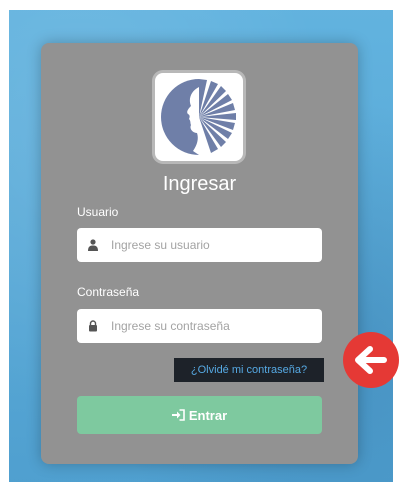 This screenshot has height=490, width=399. I want to click on profile-face-sunburst-logo-icon, so click(198, 117).